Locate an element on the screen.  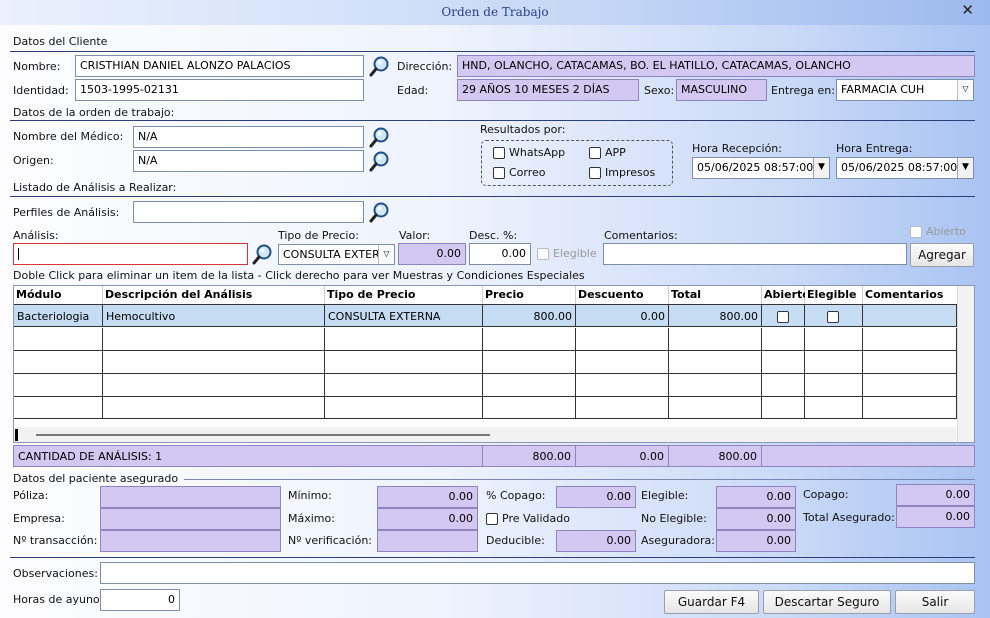
cell-eligible is located at coordinates (834, 315).